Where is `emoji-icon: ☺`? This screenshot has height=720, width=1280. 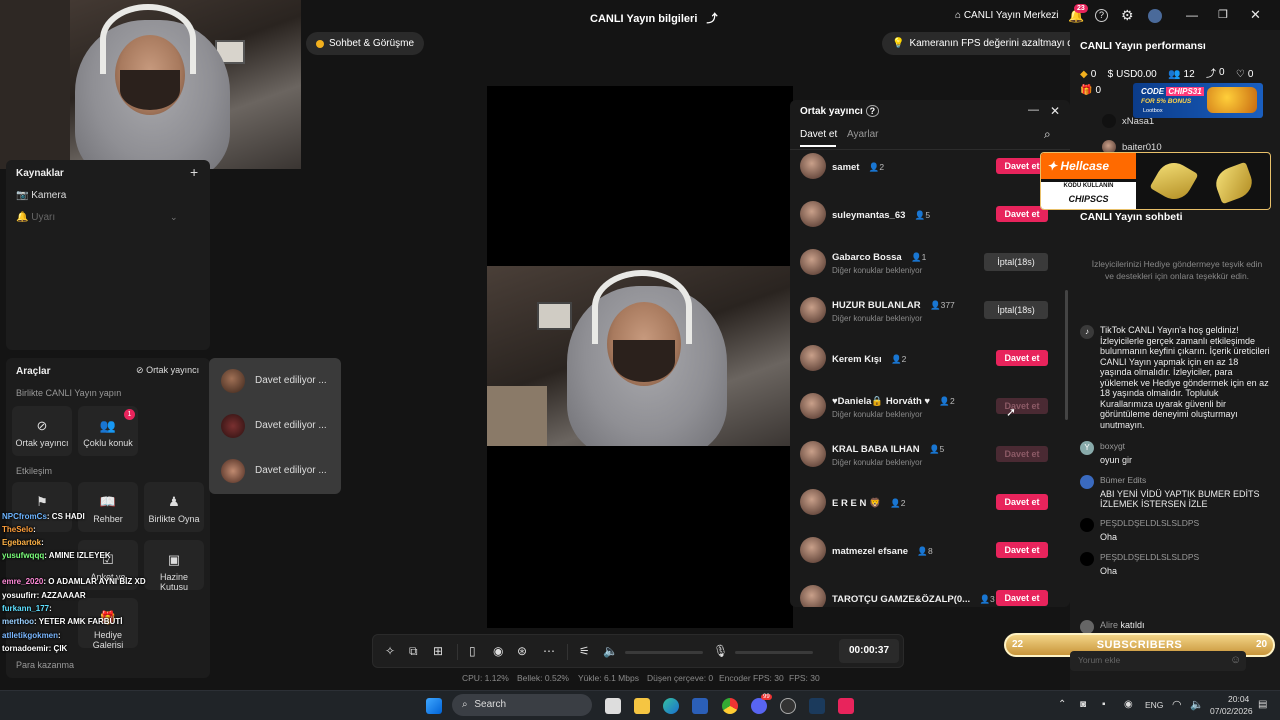
emoji-icon: ☺ is located at coordinates (1235, 660).